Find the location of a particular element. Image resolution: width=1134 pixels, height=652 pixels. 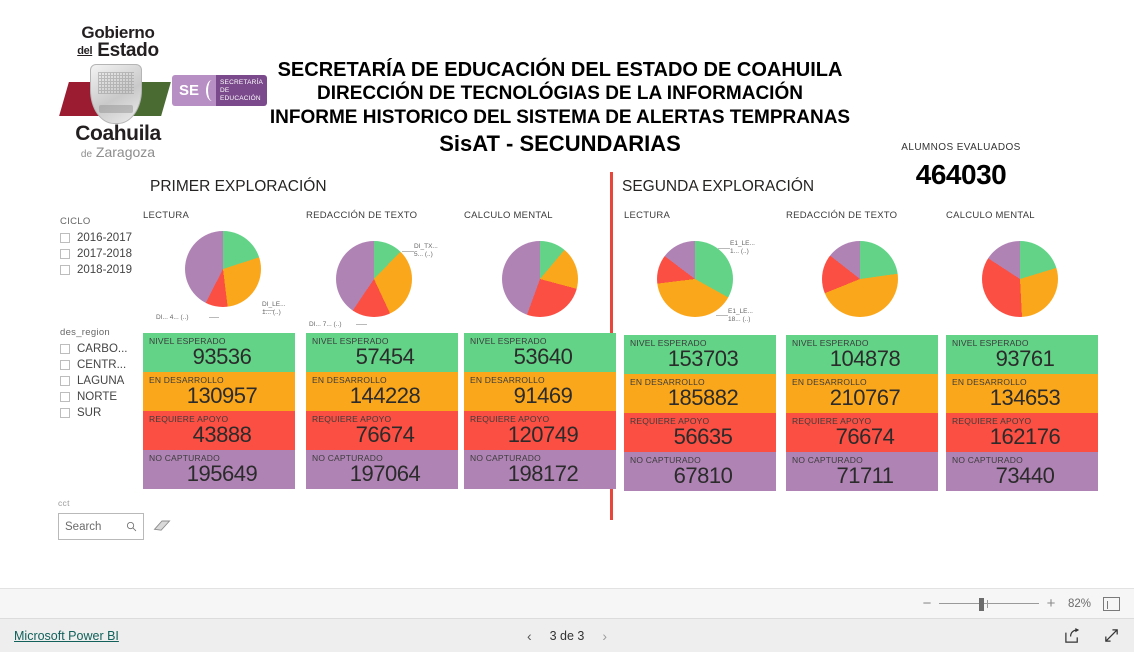

filter-item-ciclo-2018-2019: 2018-2019 is located at coordinates (96, 269).